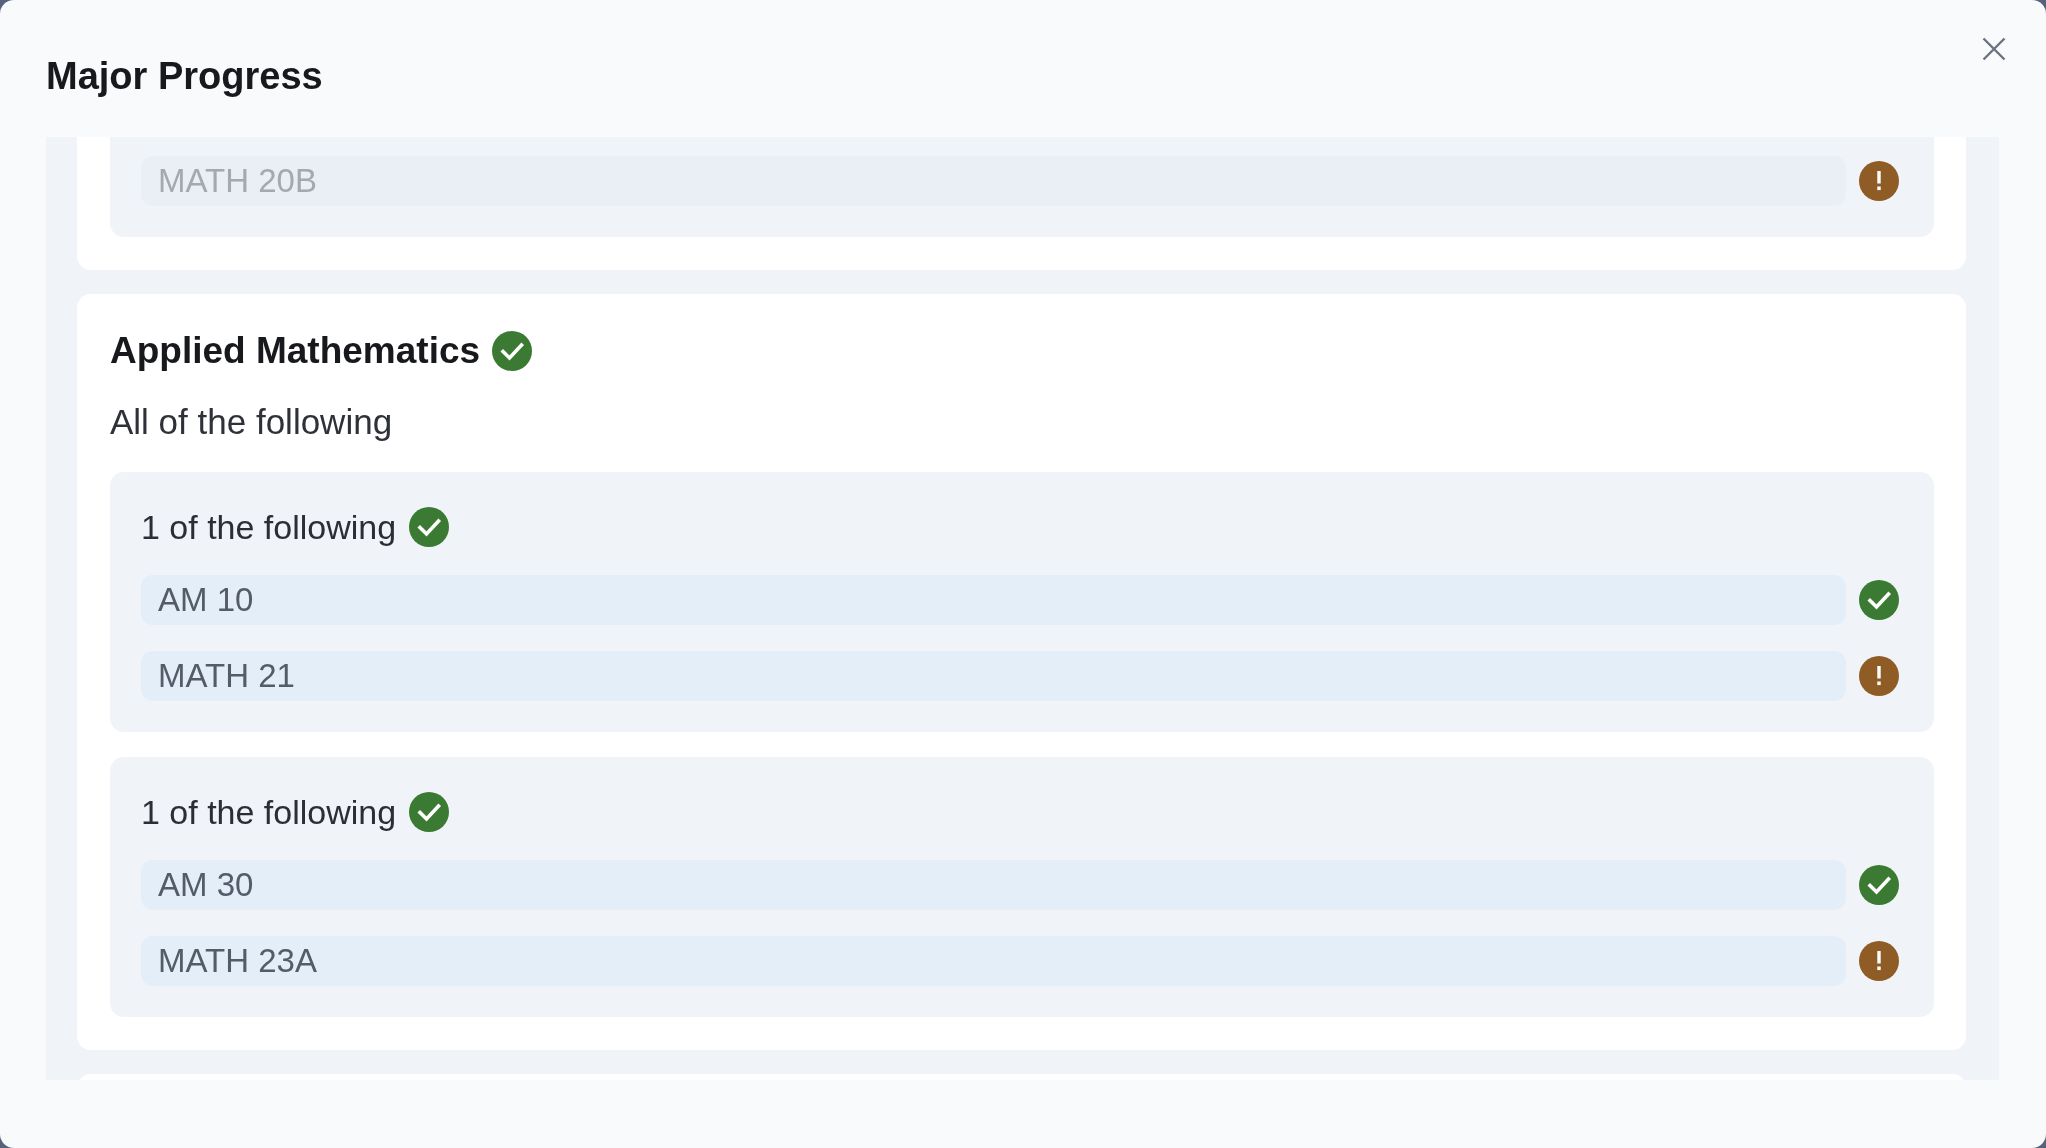 This screenshot has height=1148, width=2046. Describe the element at coordinates (993, 600) in the screenshot. I see `course-row: AM 10` at that location.